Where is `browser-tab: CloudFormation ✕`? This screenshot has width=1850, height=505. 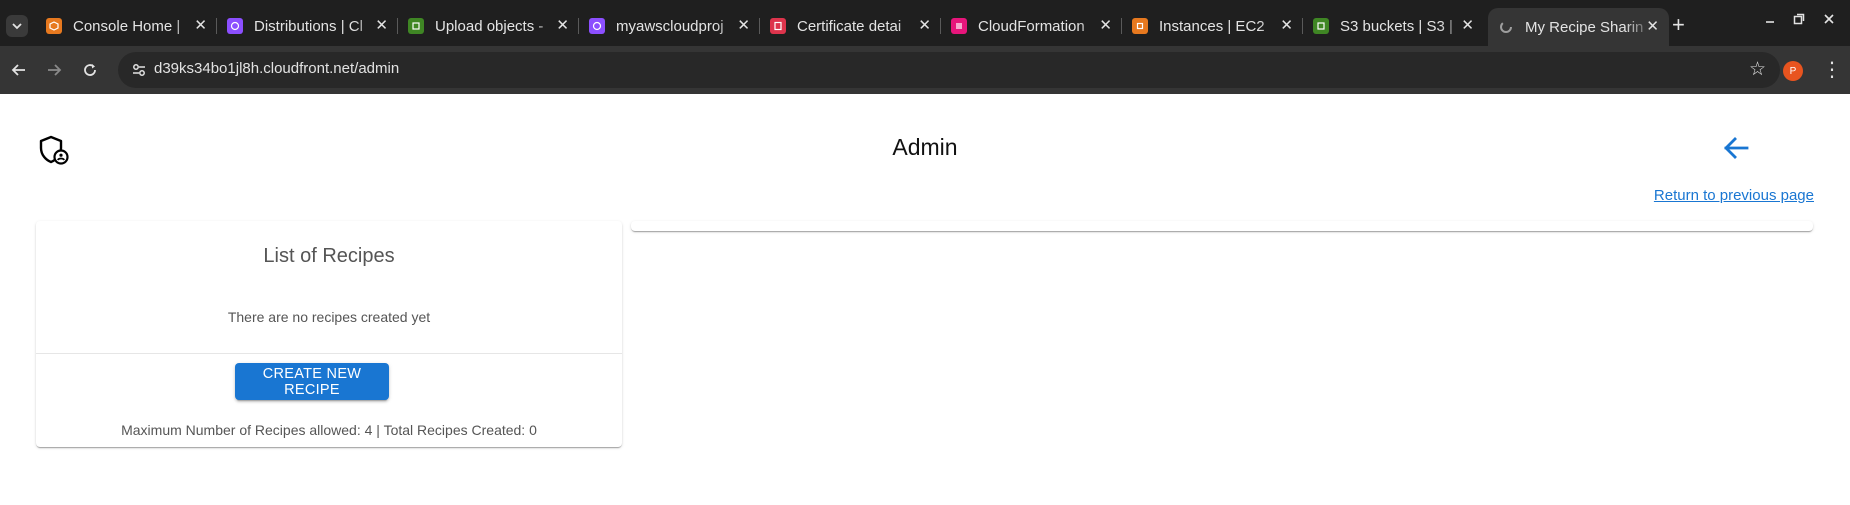
browser-tab: CloudFormation ✕ is located at coordinates (1031, 26).